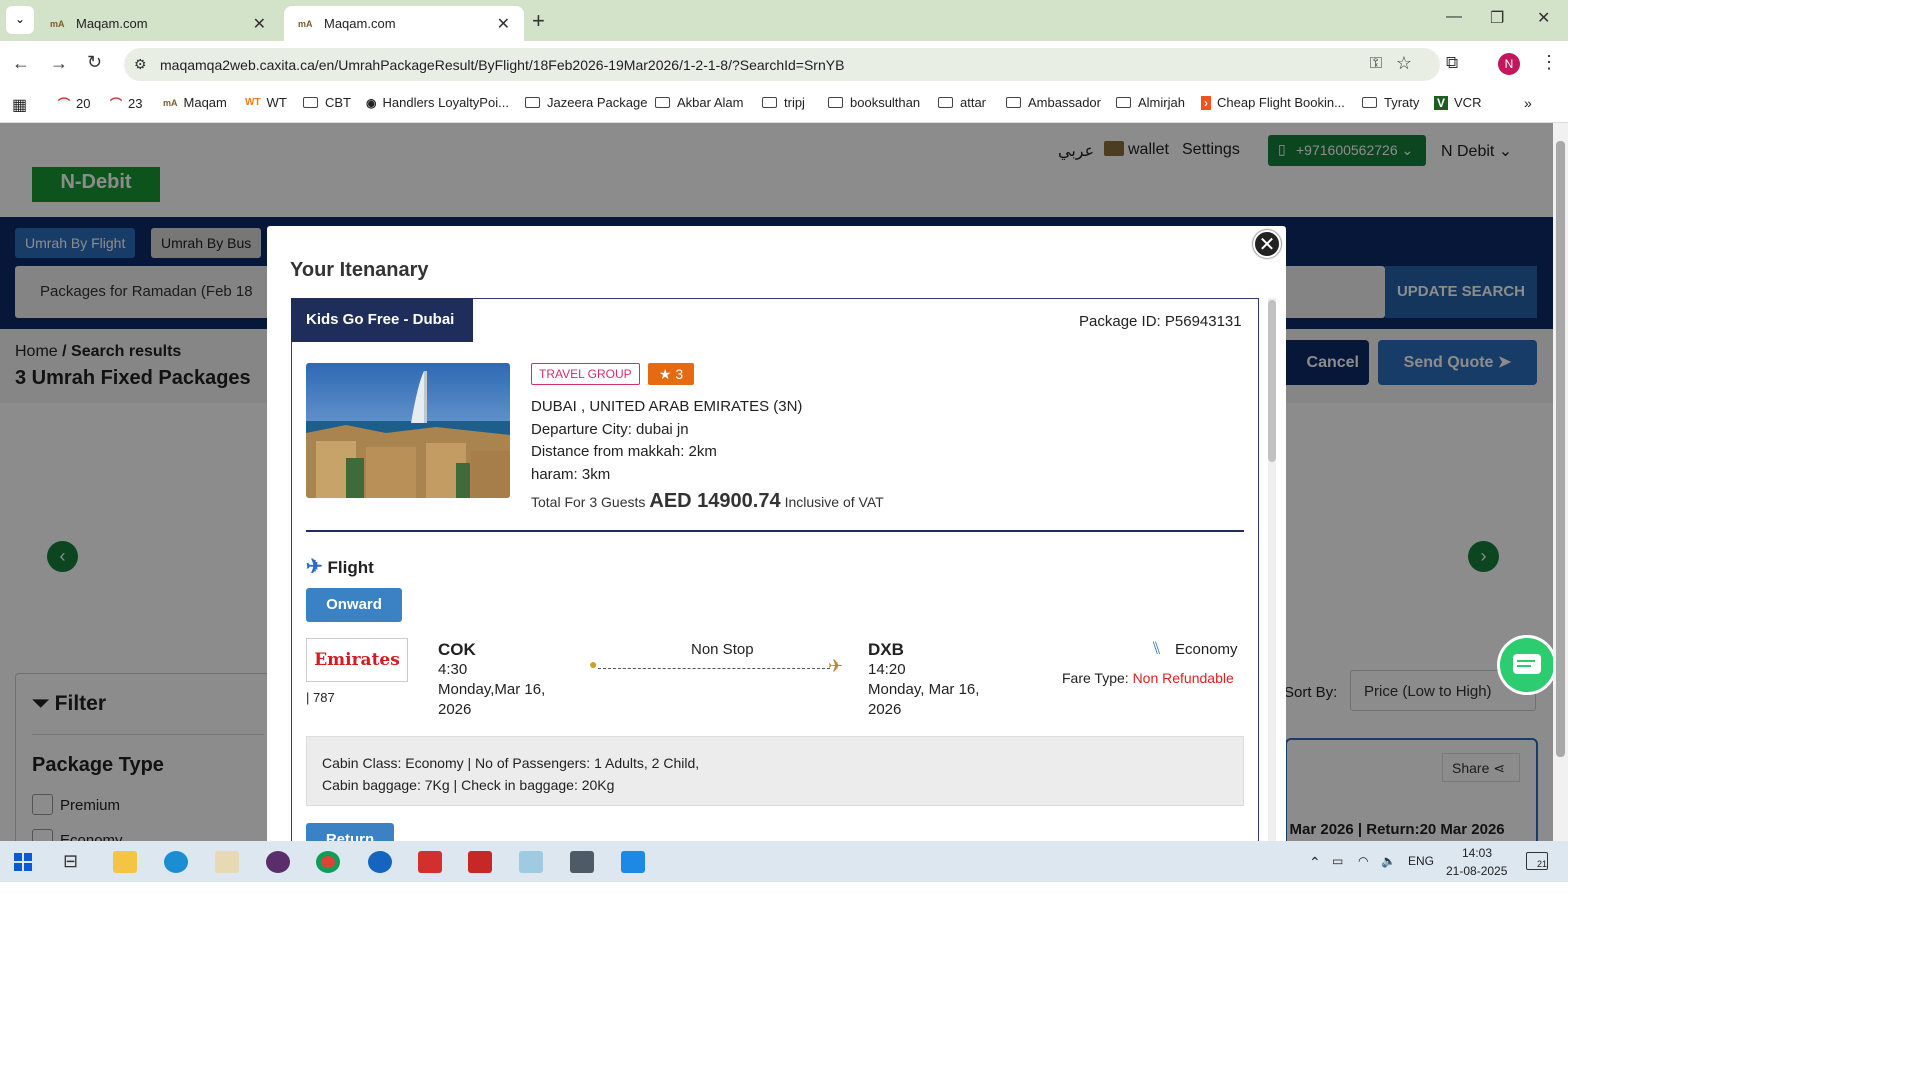 The image size is (1920, 1080). I want to click on bookmark-item: V VCR, so click(1457, 102).